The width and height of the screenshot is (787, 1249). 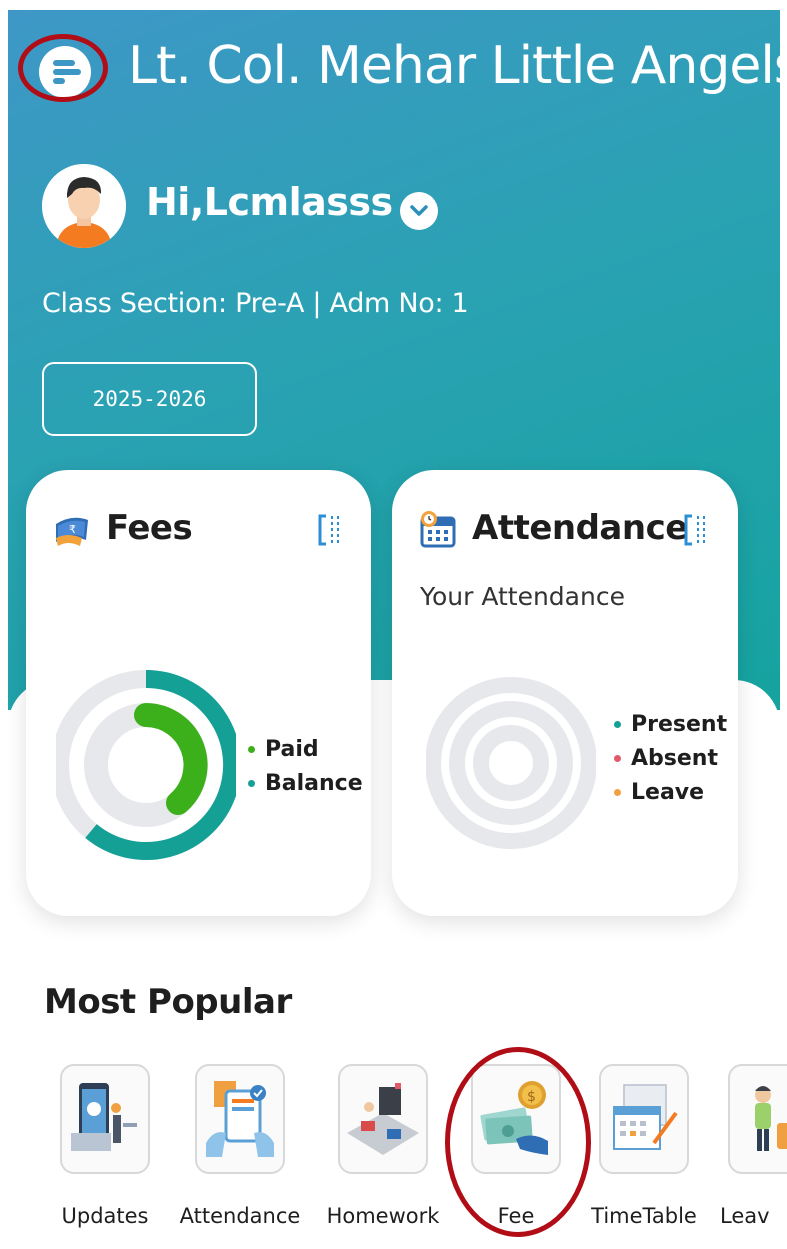 I want to click on rupee-note-icon: ₹, so click(x=72, y=531).